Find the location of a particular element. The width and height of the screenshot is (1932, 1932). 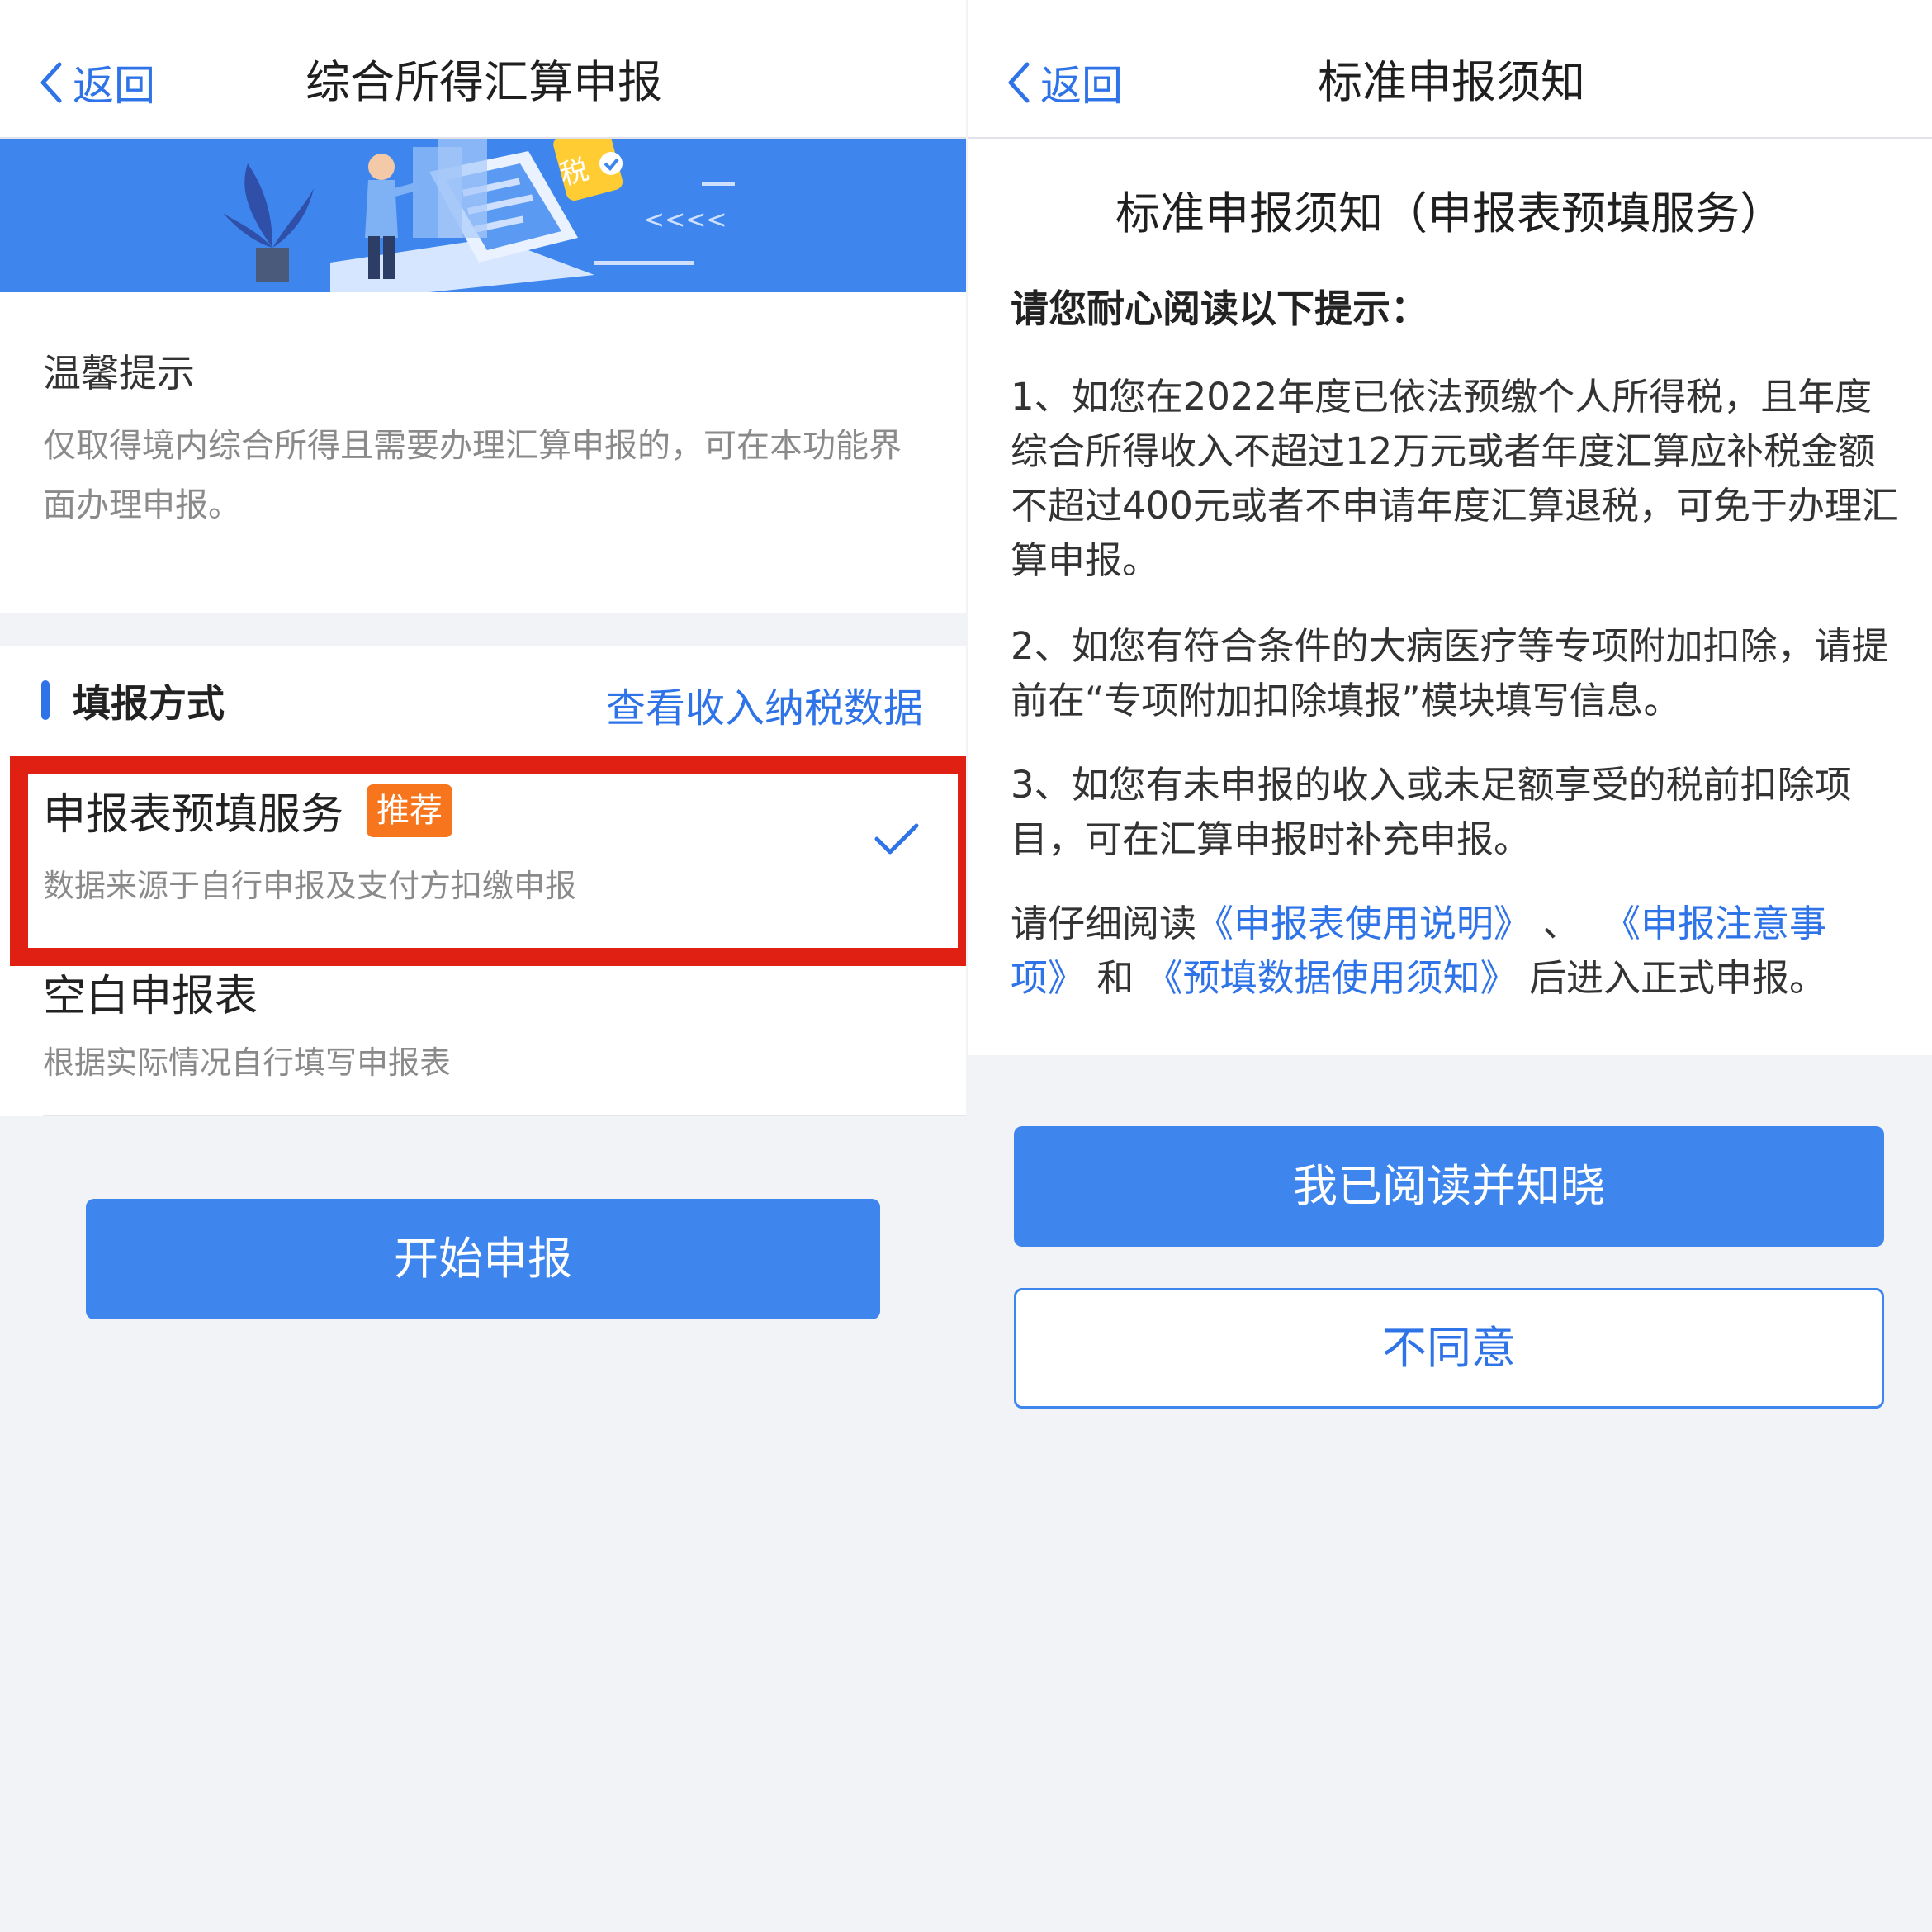

start-filing-button: 开始申报 is located at coordinates (483, 1259).